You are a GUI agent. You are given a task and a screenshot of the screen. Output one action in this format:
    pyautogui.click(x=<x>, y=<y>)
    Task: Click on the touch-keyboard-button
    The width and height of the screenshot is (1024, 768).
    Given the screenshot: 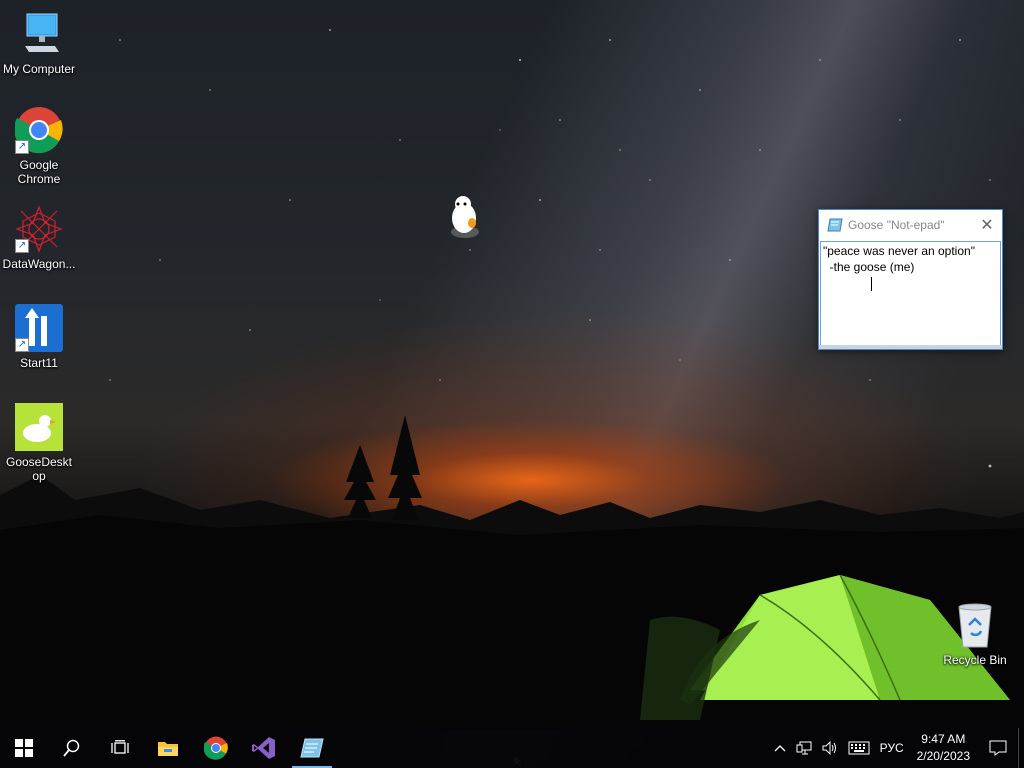 What is the action you would take?
    pyautogui.click(x=859, y=748)
    